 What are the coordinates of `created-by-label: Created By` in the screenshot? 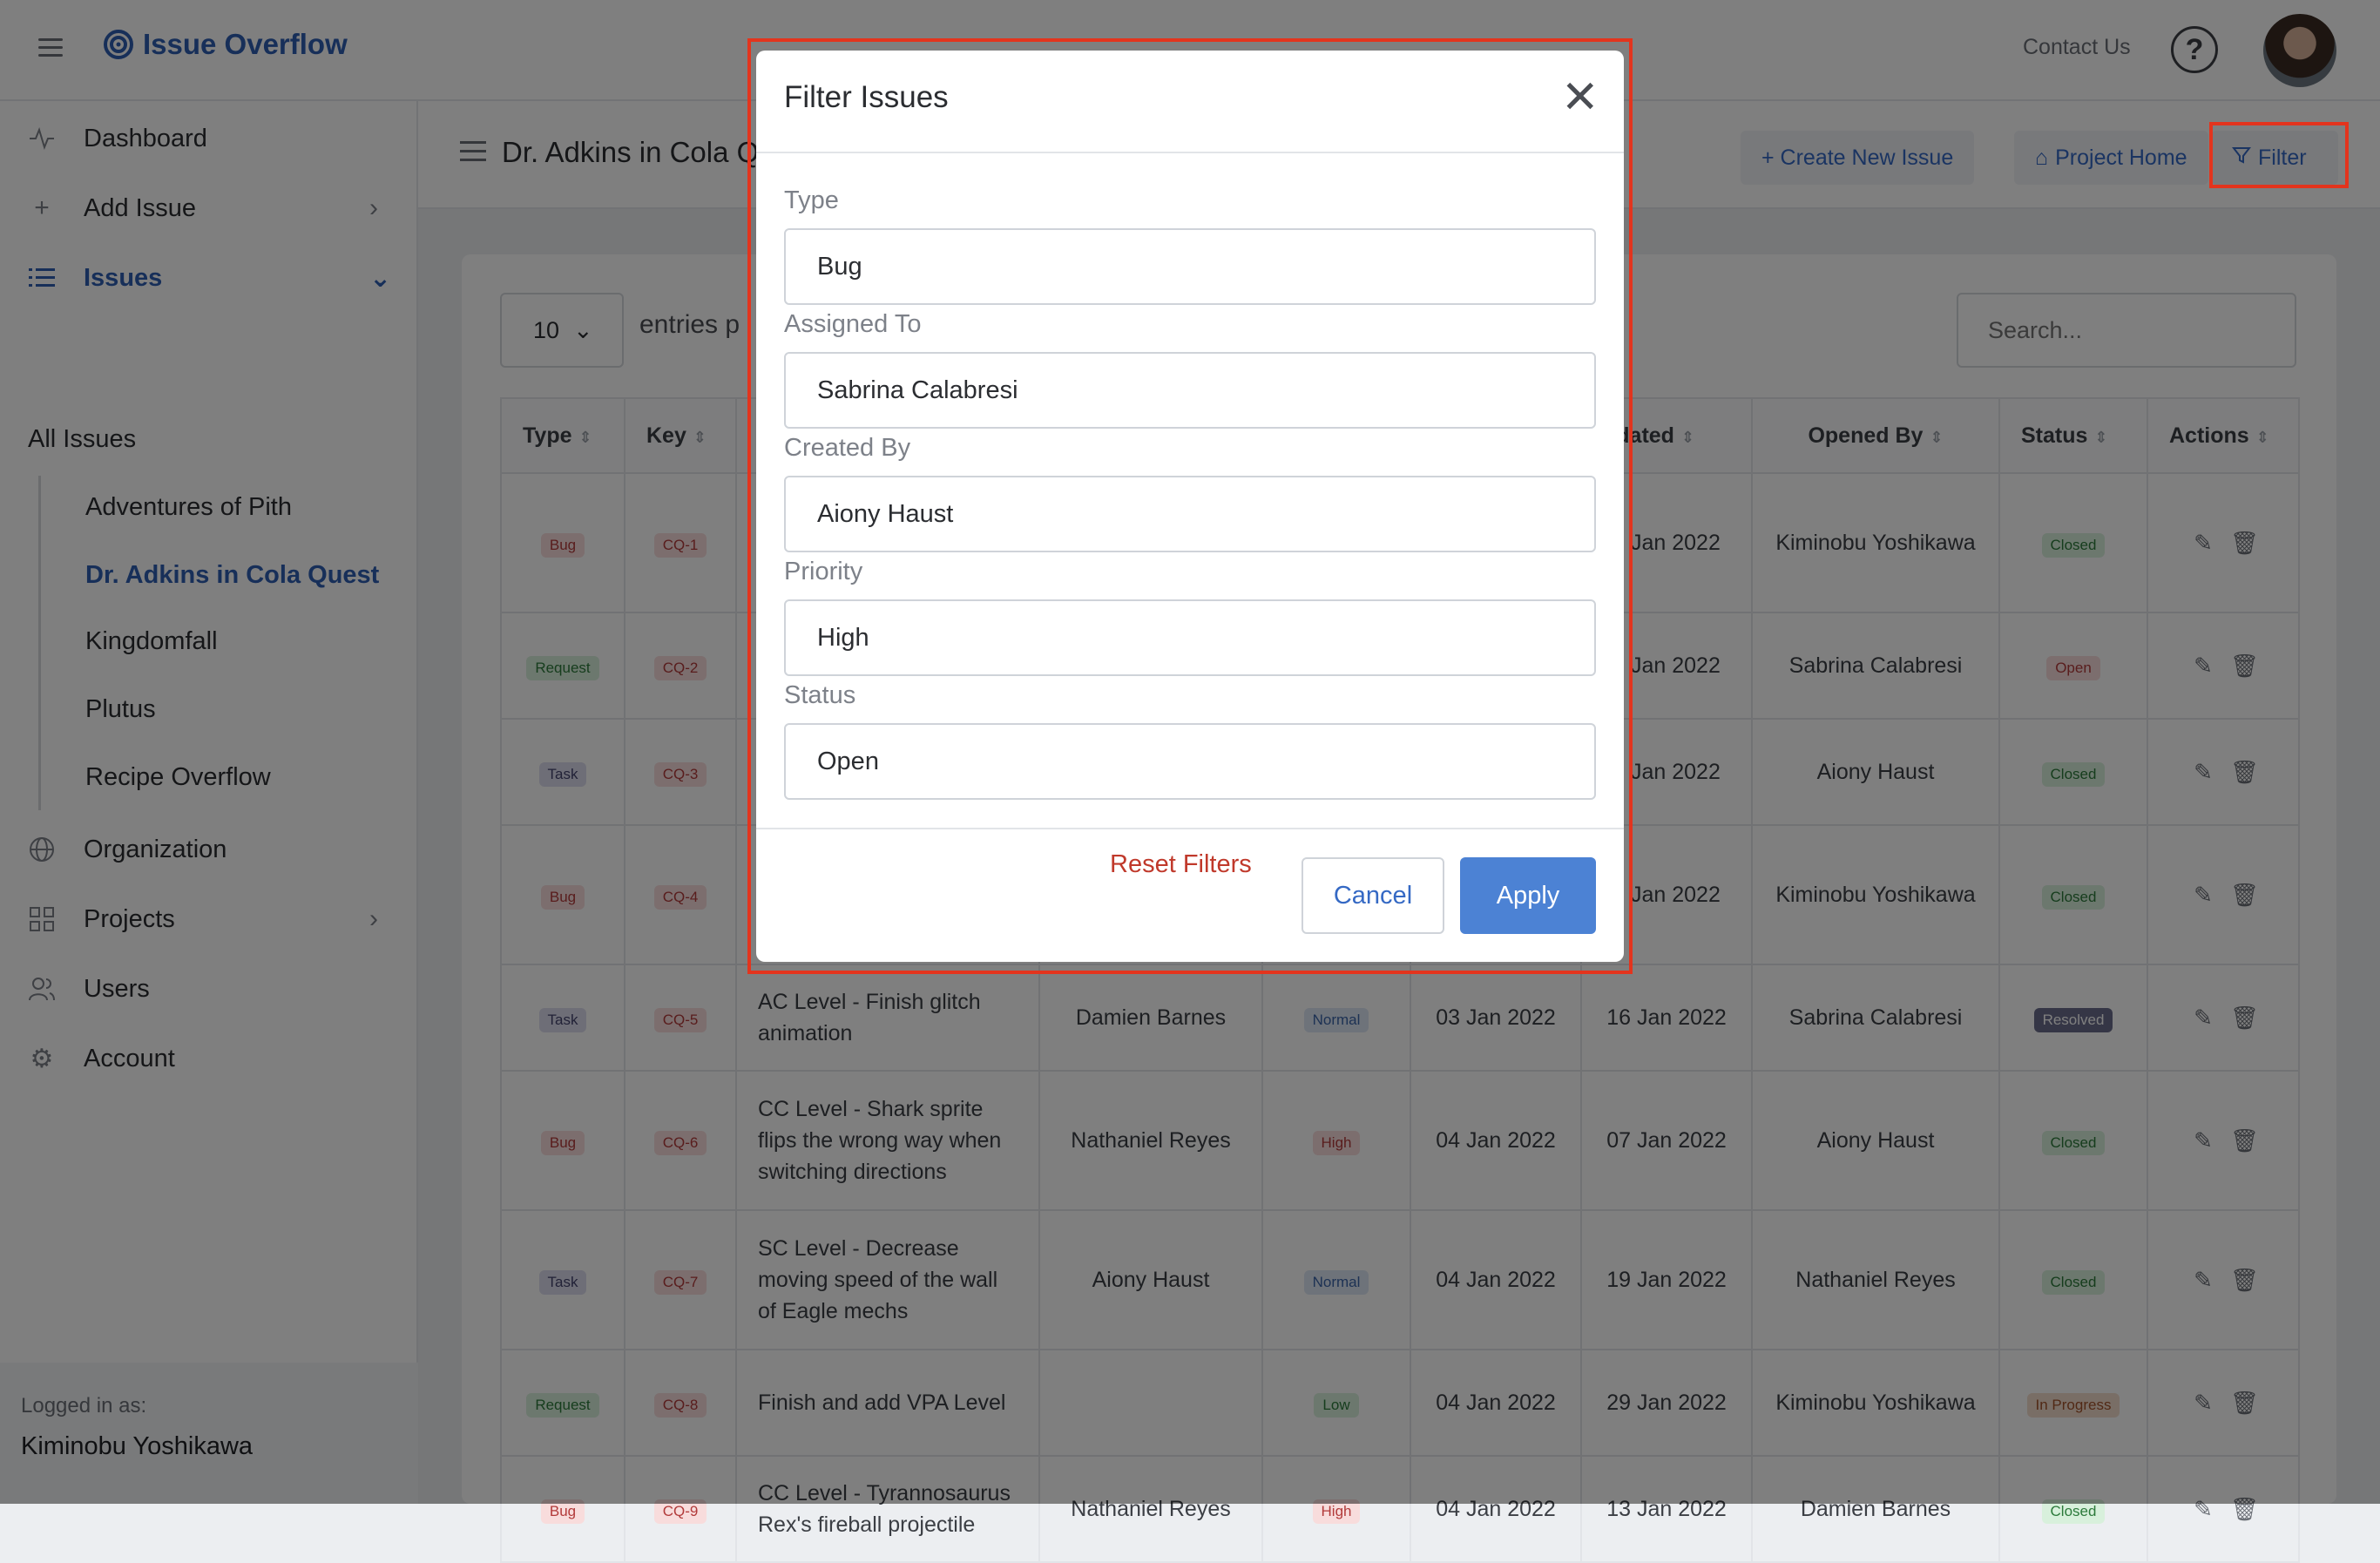 It's located at (847, 448).